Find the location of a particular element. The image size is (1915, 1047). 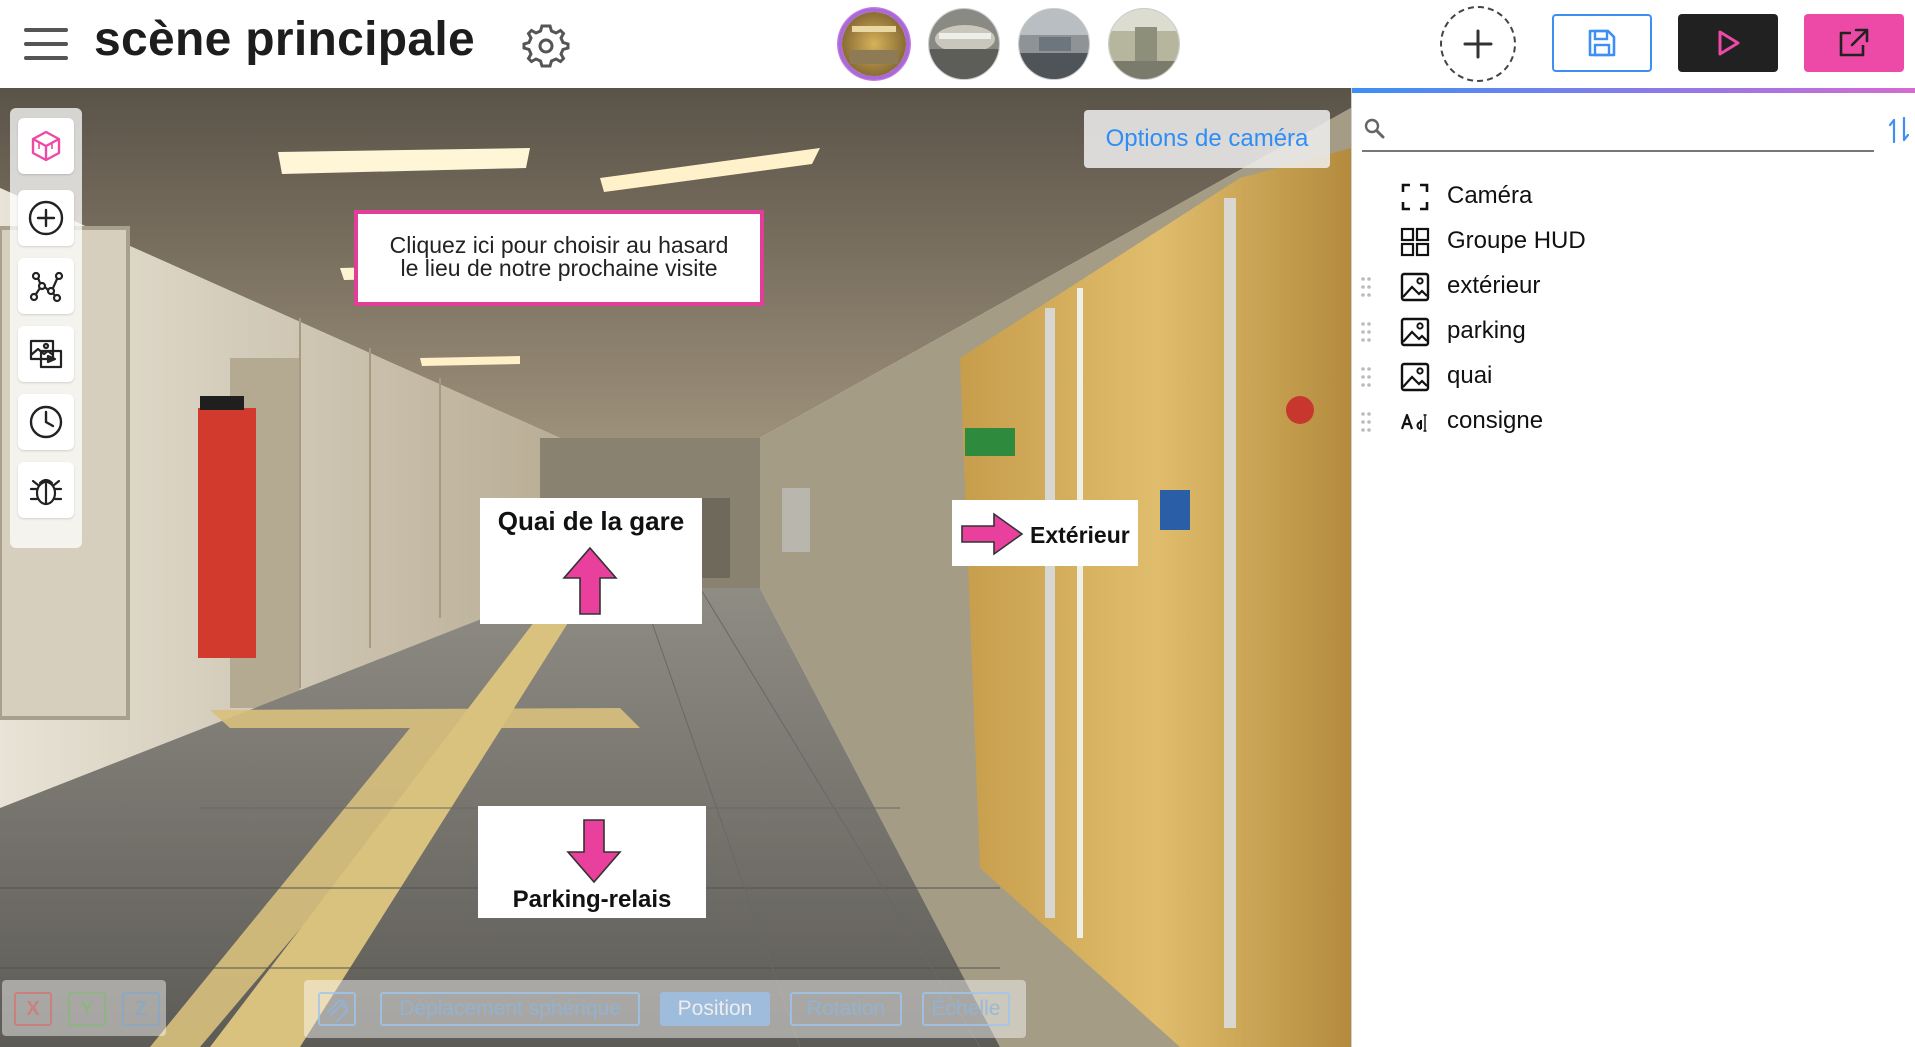

tree-item-consigne: consigne is located at coordinates (1622, 421).